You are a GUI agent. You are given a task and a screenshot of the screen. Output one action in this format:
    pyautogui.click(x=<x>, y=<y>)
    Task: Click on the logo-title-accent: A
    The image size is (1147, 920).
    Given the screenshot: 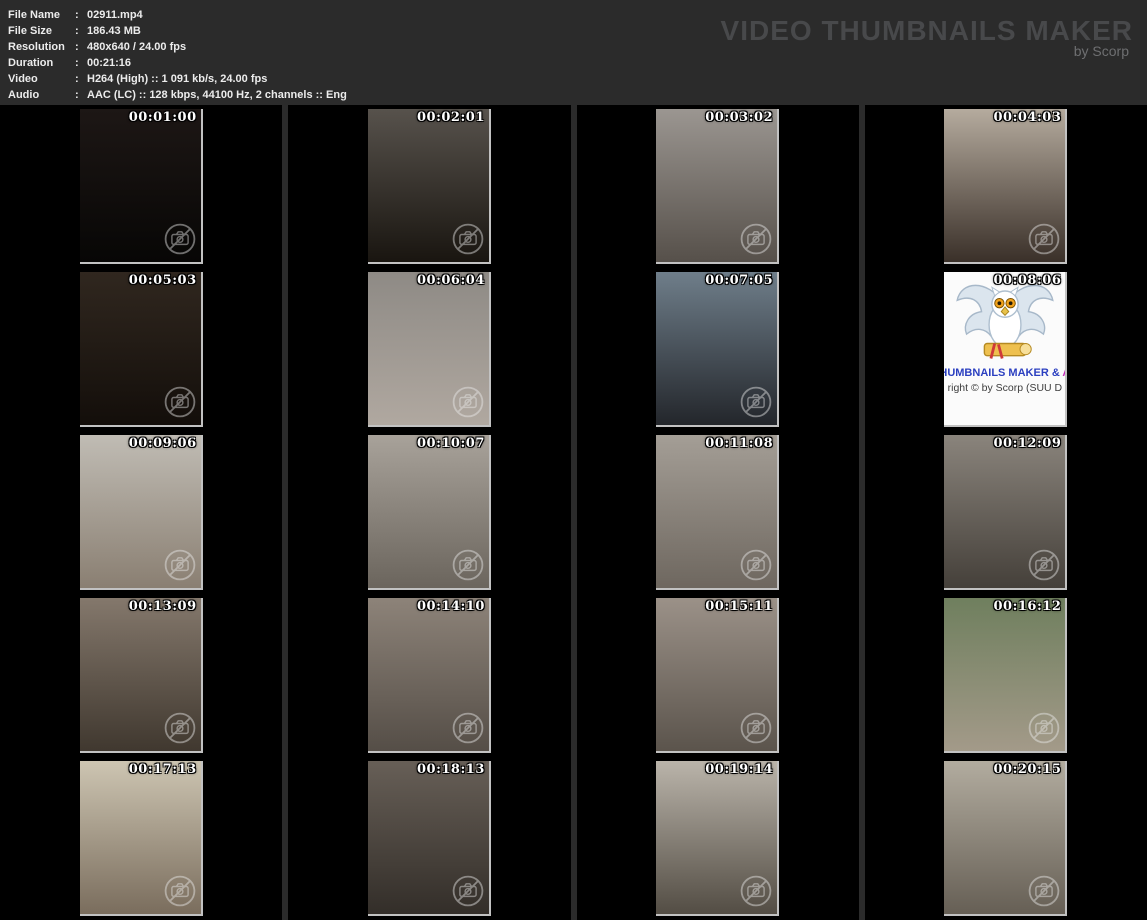 What is the action you would take?
    pyautogui.click(x=1063, y=373)
    